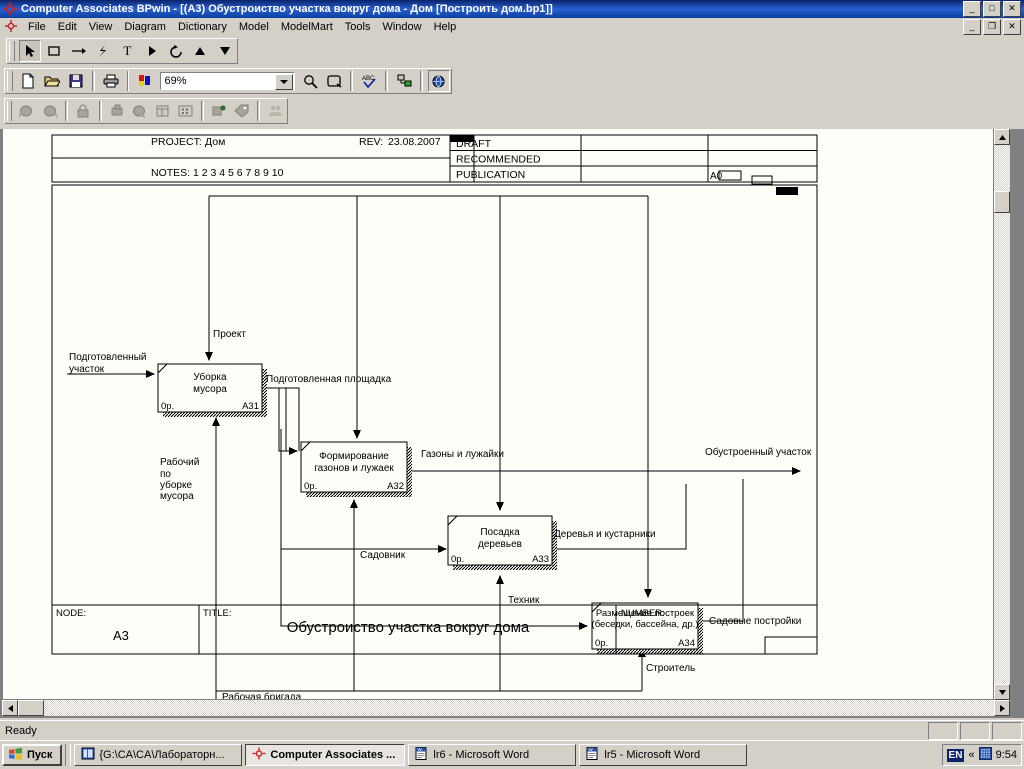  Describe the element at coordinates (52, 81) in the screenshot. I see `open-icon` at that location.